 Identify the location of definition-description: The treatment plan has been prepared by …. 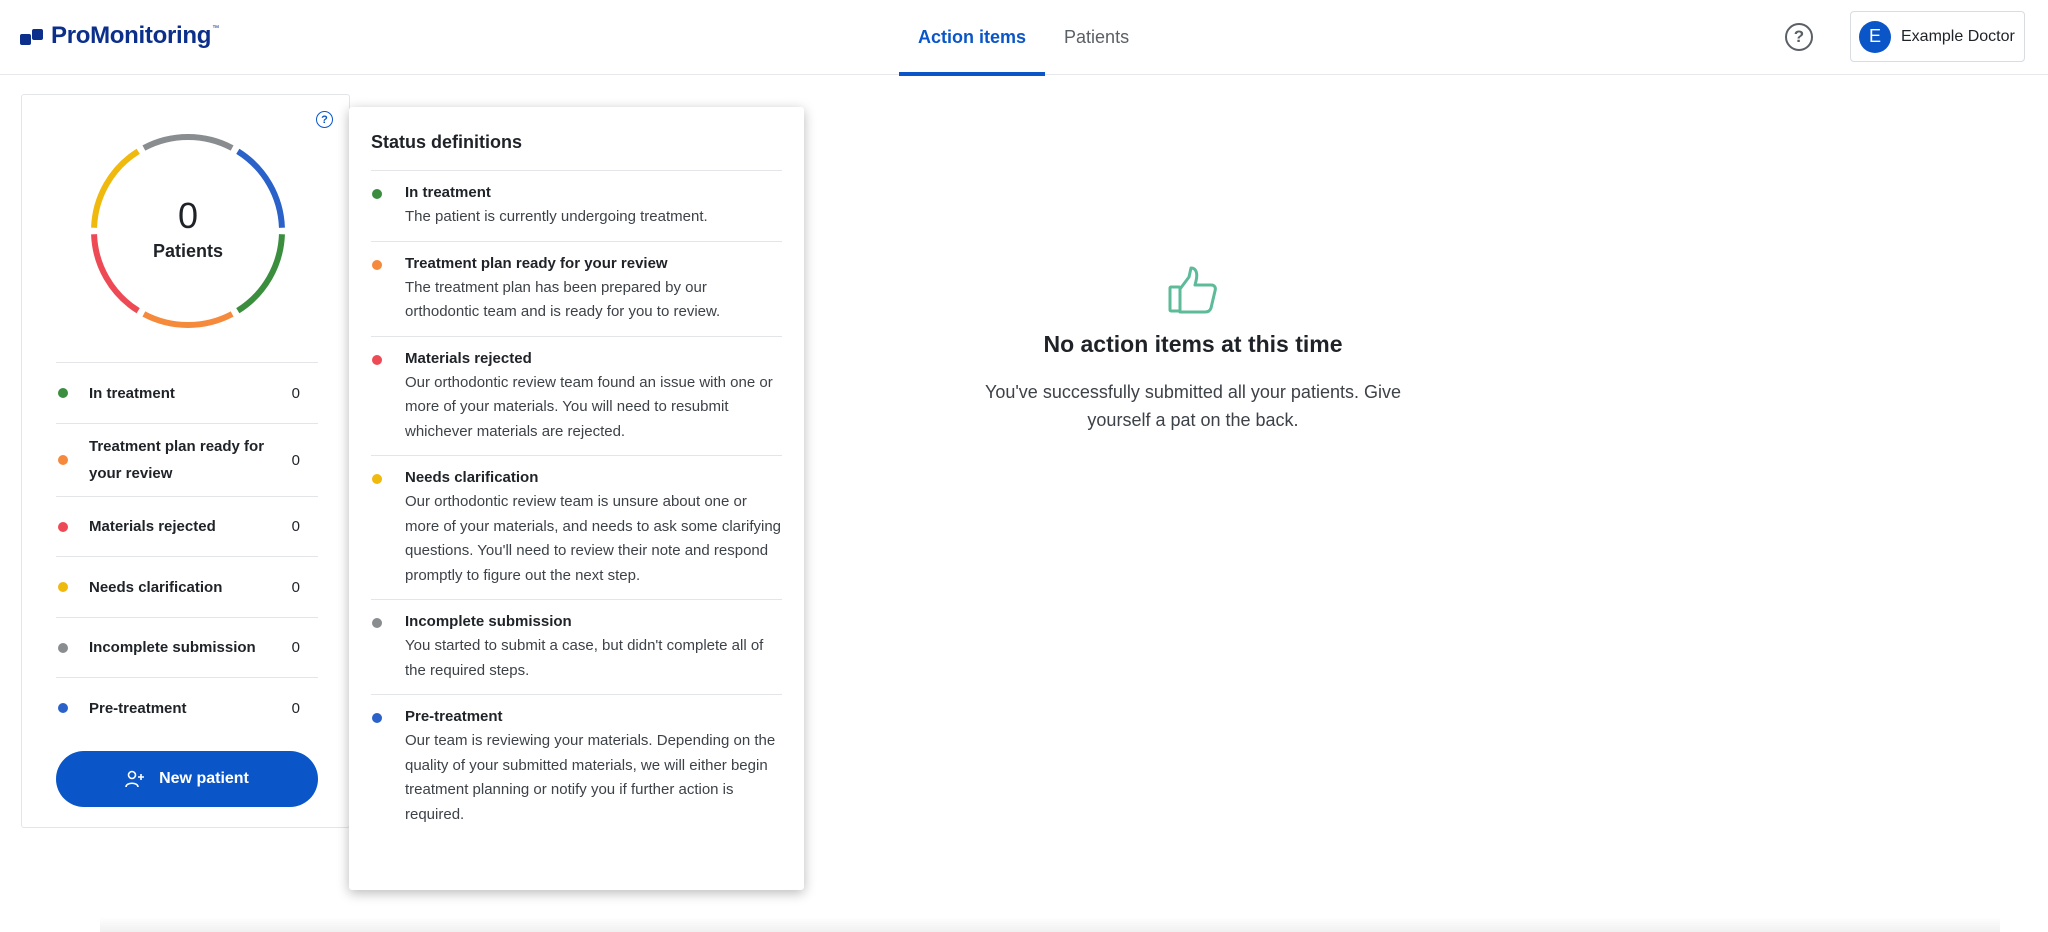
(563, 299).